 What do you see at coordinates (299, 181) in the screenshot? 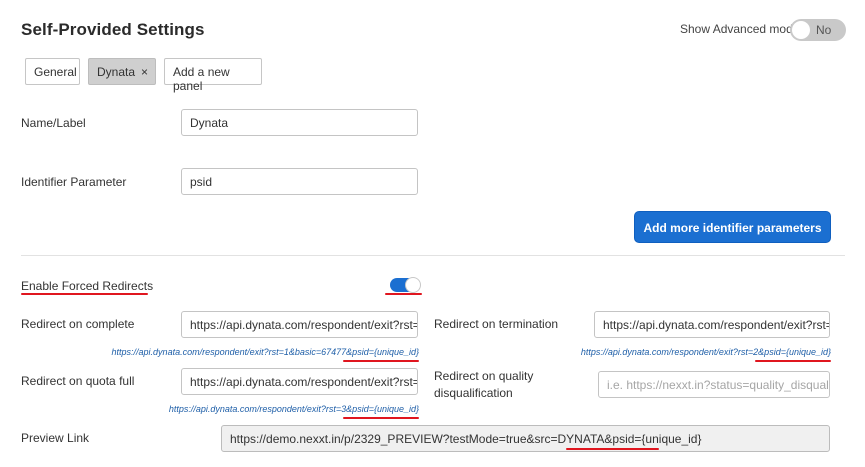
I see `identifier-input: psid` at bounding box center [299, 181].